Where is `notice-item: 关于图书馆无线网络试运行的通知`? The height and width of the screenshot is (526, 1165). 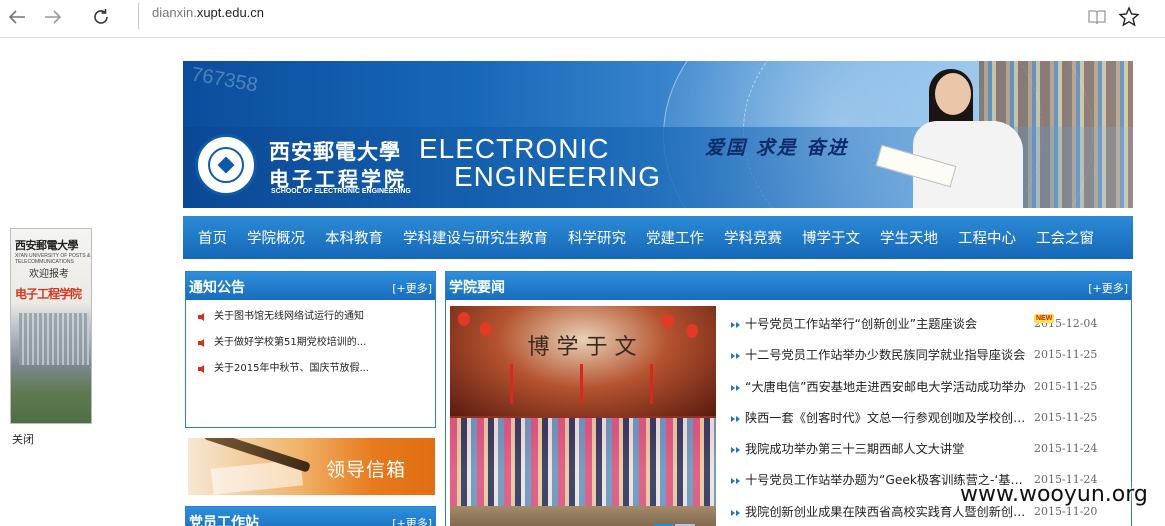
notice-item: 关于图书馆无线网络试运行的通知 is located at coordinates (316, 317).